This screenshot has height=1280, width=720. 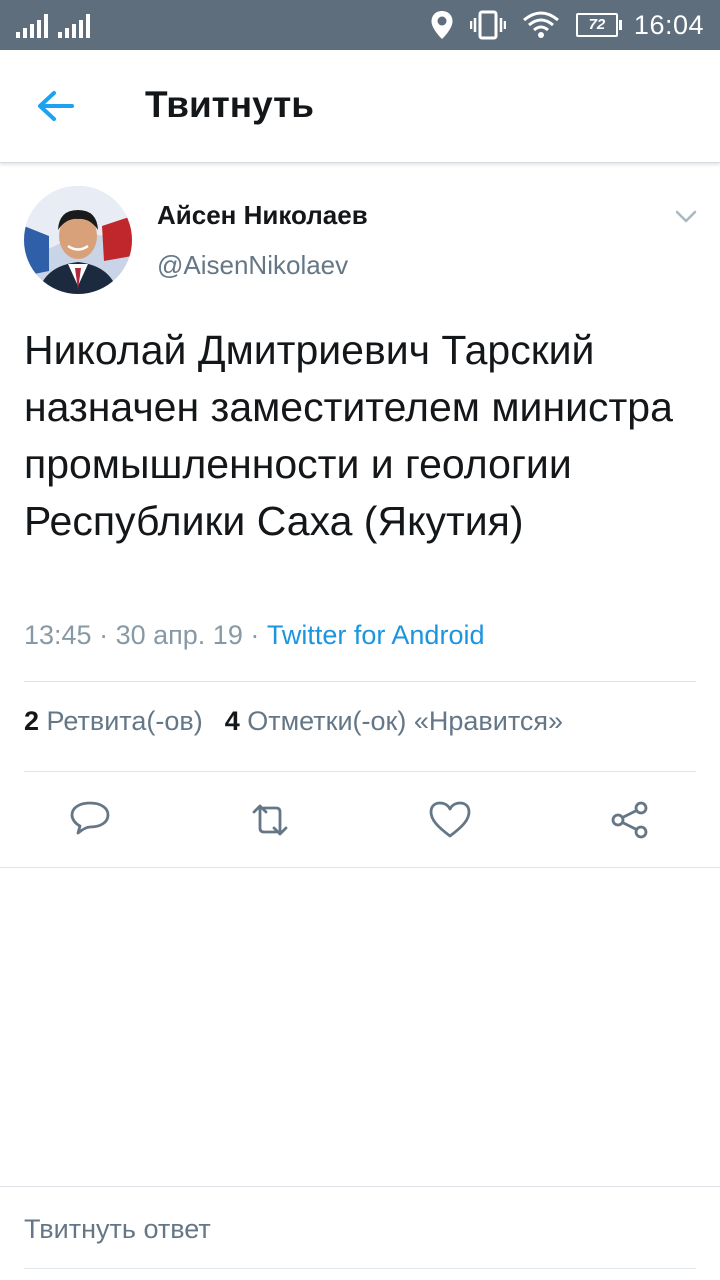 I want to click on battery-level: 72, so click(x=597, y=24).